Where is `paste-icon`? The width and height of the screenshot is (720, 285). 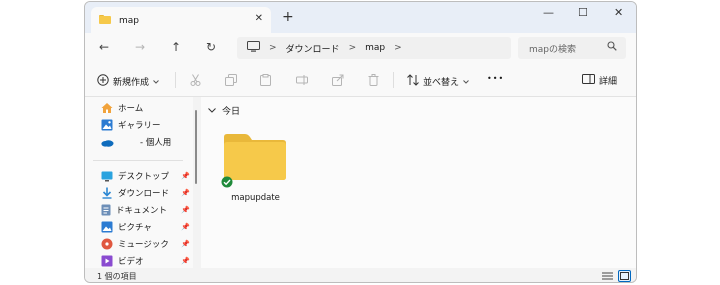 paste-icon is located at coordinates (265, 80).